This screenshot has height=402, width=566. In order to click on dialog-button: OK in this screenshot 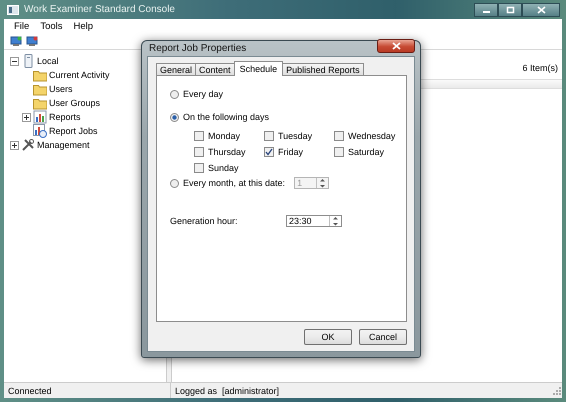, I will do `click(328, 337)`.